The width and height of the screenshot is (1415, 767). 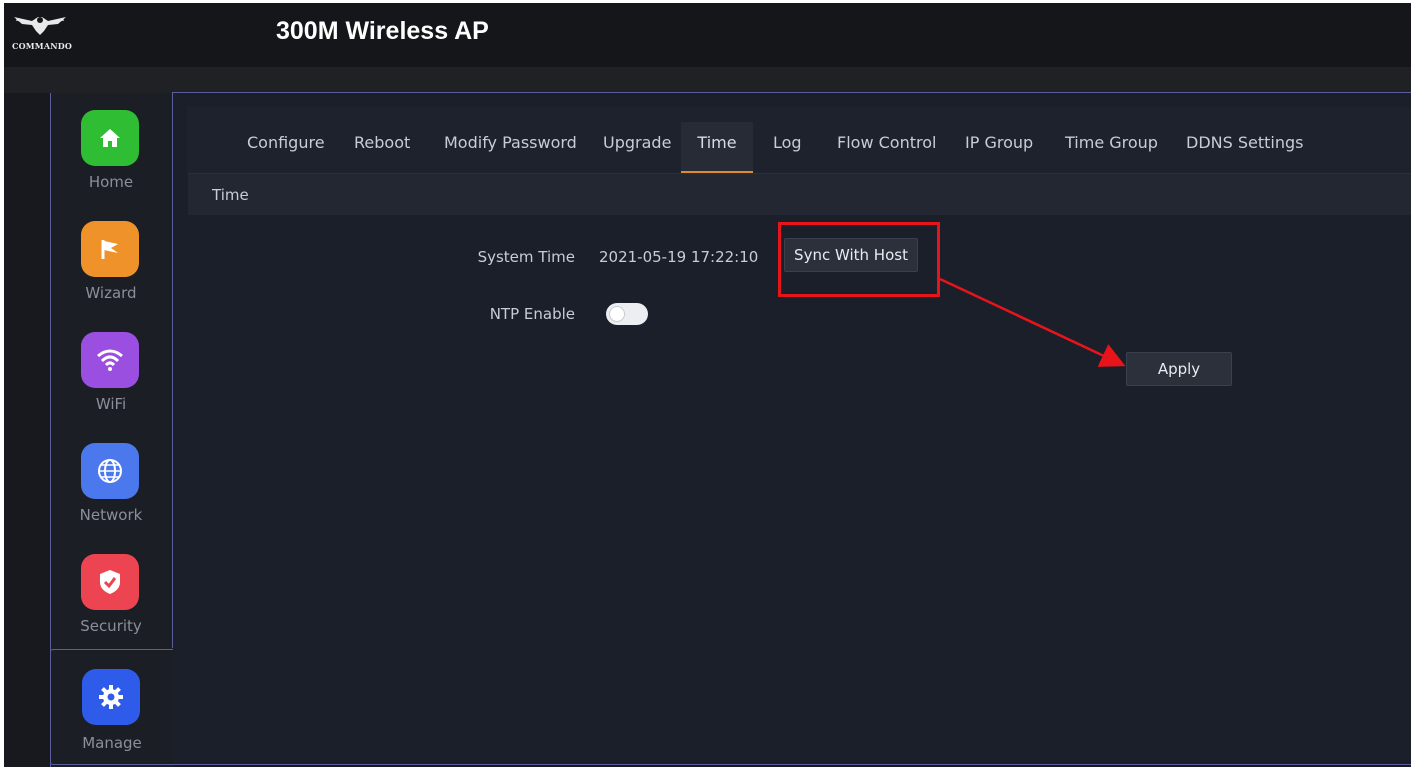 I want to click on sync-with-host-button: Sync With Host, so click(x=851, y=255).